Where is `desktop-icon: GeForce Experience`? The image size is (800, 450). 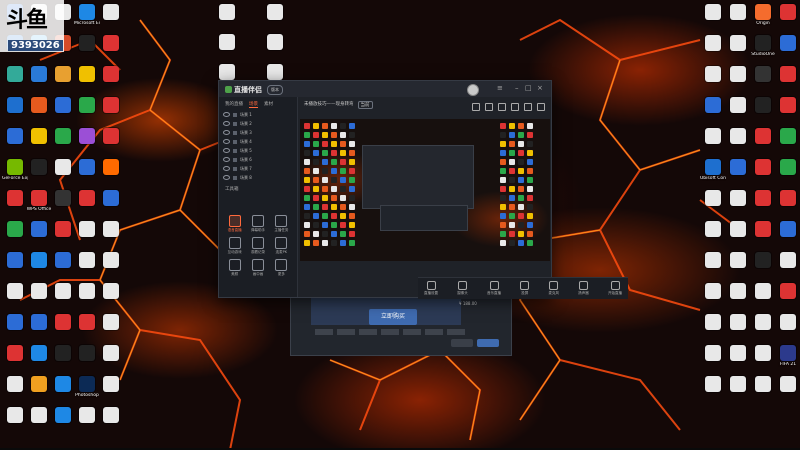
desktop-icon: GeForce Experience is located at coordinates (15, 170).